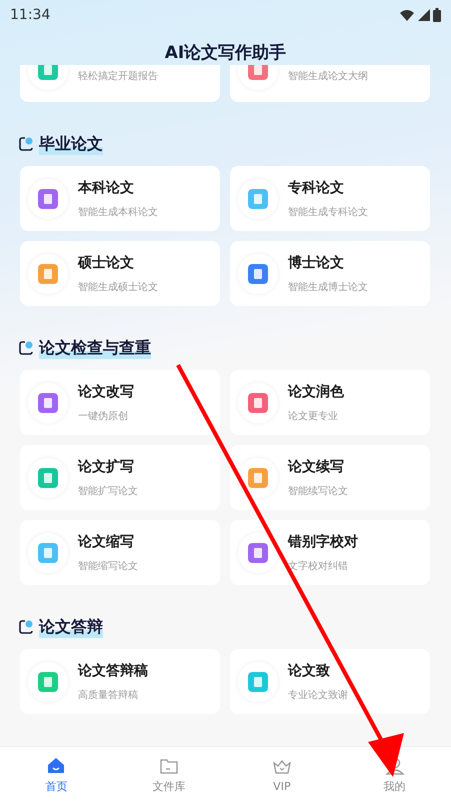 The image size is (451, 802). Describe the element at coordinates (113, 671) in the screenshot. I see `card-title: 论文答辩稿` at that location.